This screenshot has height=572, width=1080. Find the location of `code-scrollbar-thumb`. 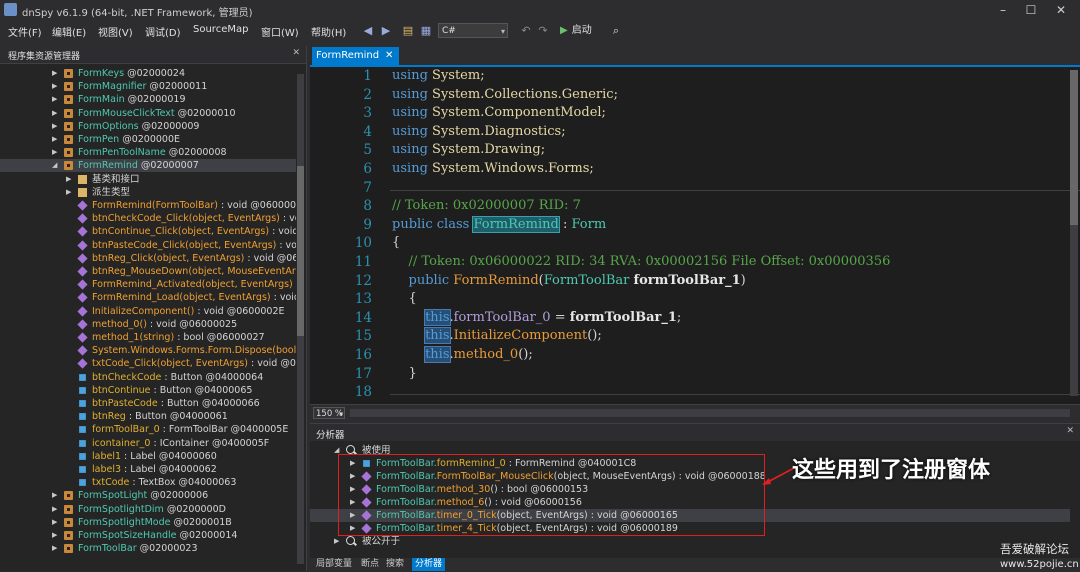

code-scrollbar-thumb is located at coordinates (1074, 147).